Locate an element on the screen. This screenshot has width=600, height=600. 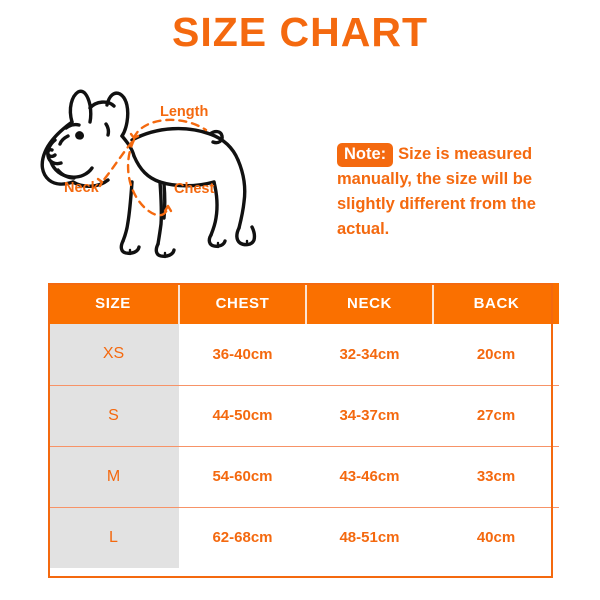
cell-back: 33cm is located at coordinates (496, 477).